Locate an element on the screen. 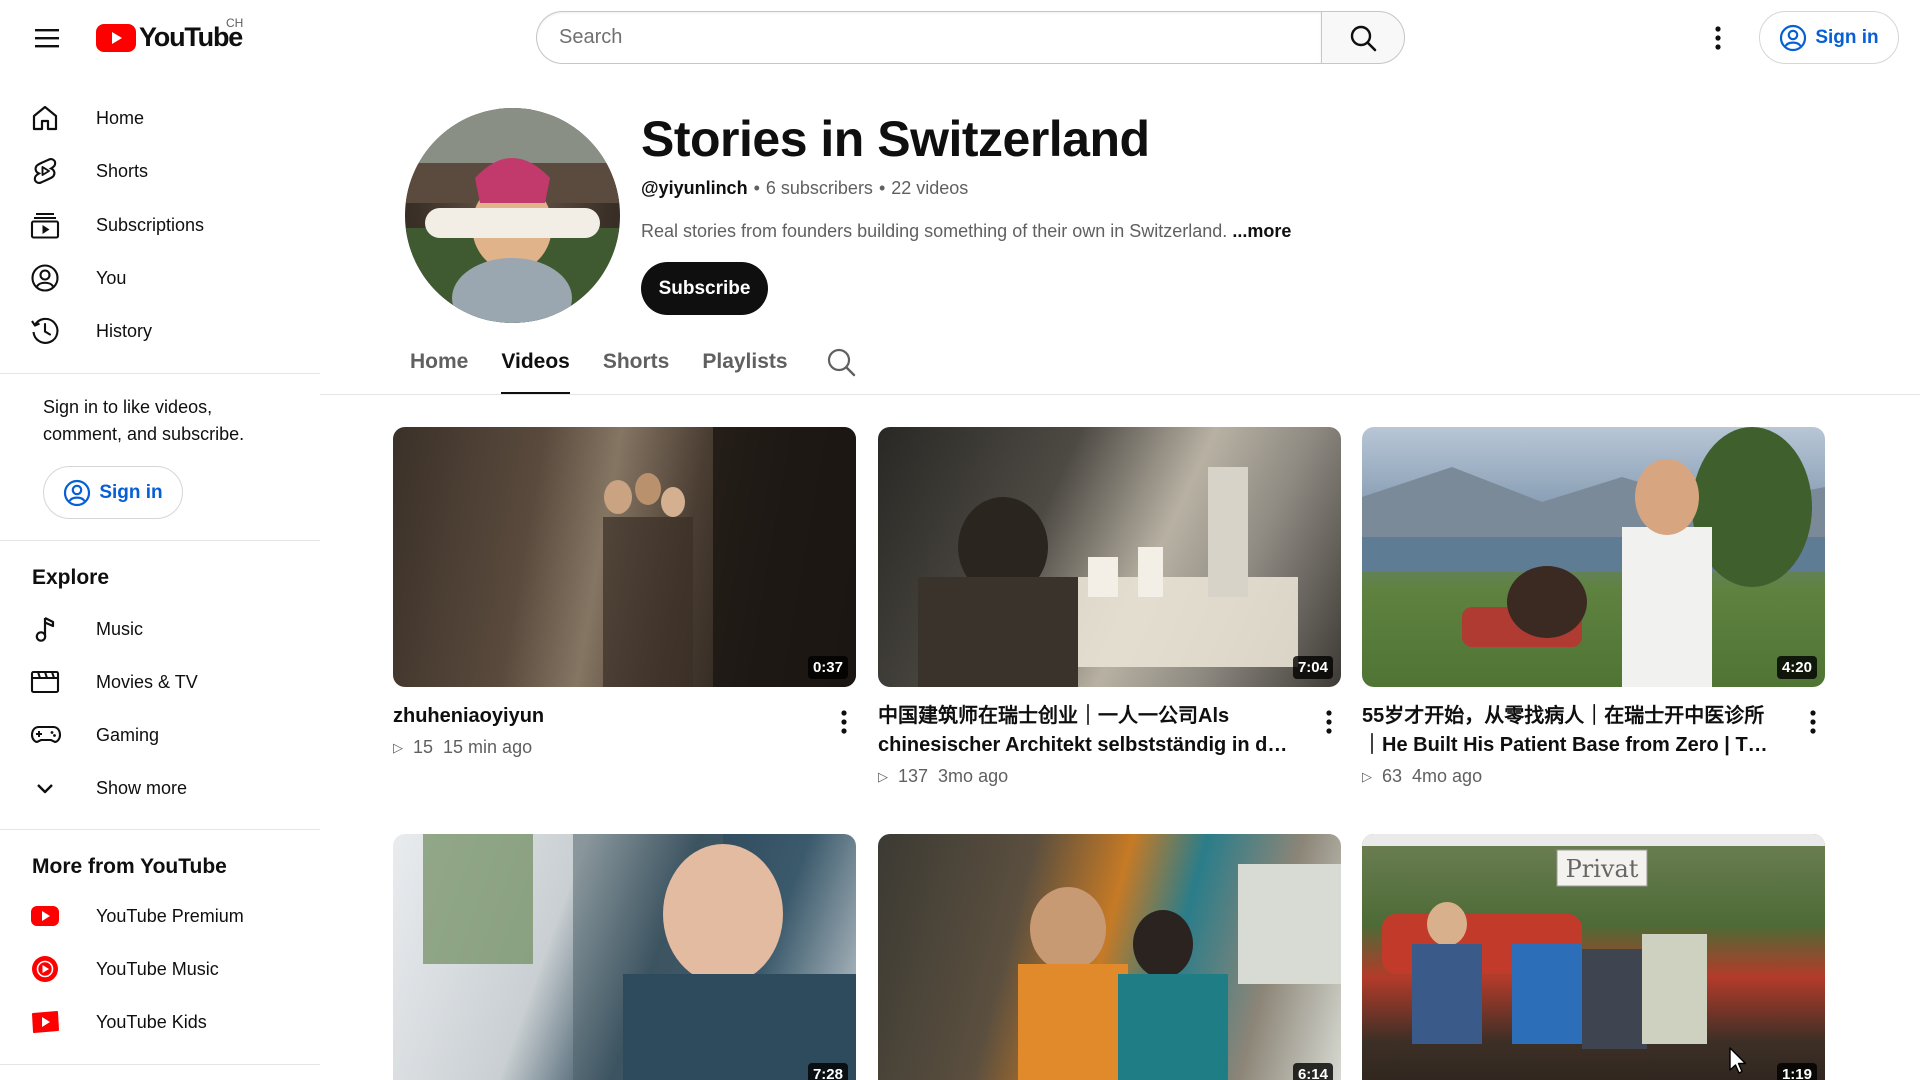  video-thumbnail: 0:37 is located at coordinates (624, 557).